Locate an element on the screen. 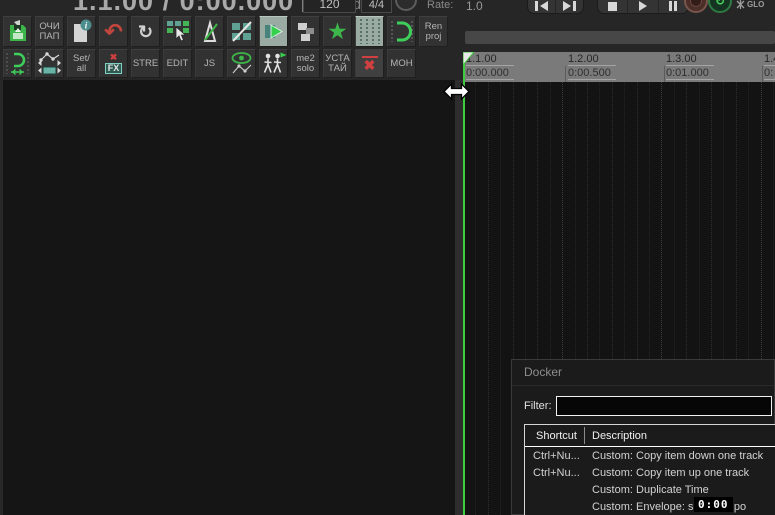  toolbar-button-label: STRE is located at coordinates (145, 63).